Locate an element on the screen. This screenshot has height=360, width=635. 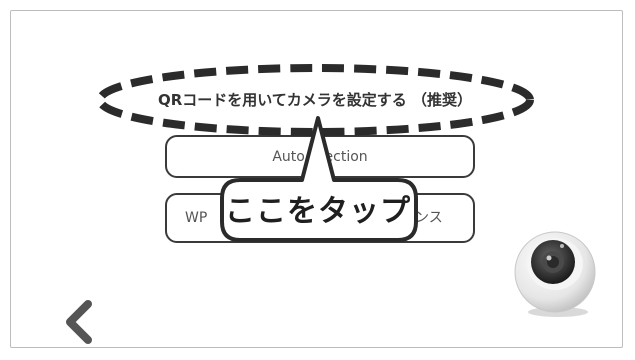
qr-setup-label: QRコードを用いてカメラを設定する （推奨） is located at coordinates (315, 99).